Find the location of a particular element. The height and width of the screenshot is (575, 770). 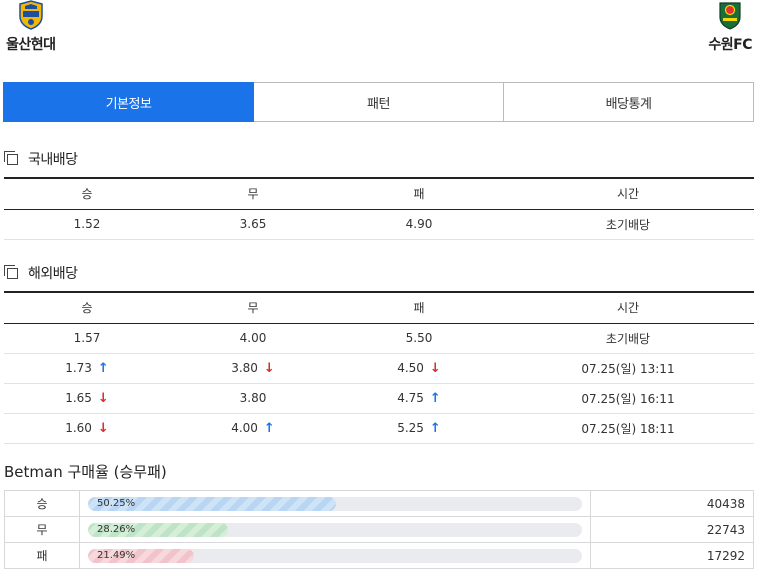

table-row: 1.60 ↓ 4.00 ↑ 5.25 ↑ 07.25(일) 18:11 is located at coordinates (379, 428).